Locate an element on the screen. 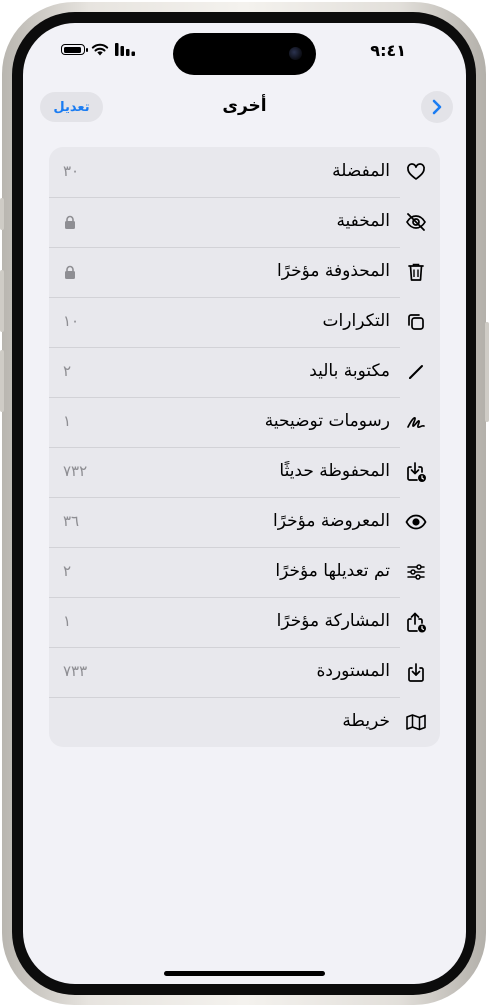 Image resolution: width=489 pixels, height=1008 pixels. status-time: ٩:٤١ is located at coordinates (388, 50).